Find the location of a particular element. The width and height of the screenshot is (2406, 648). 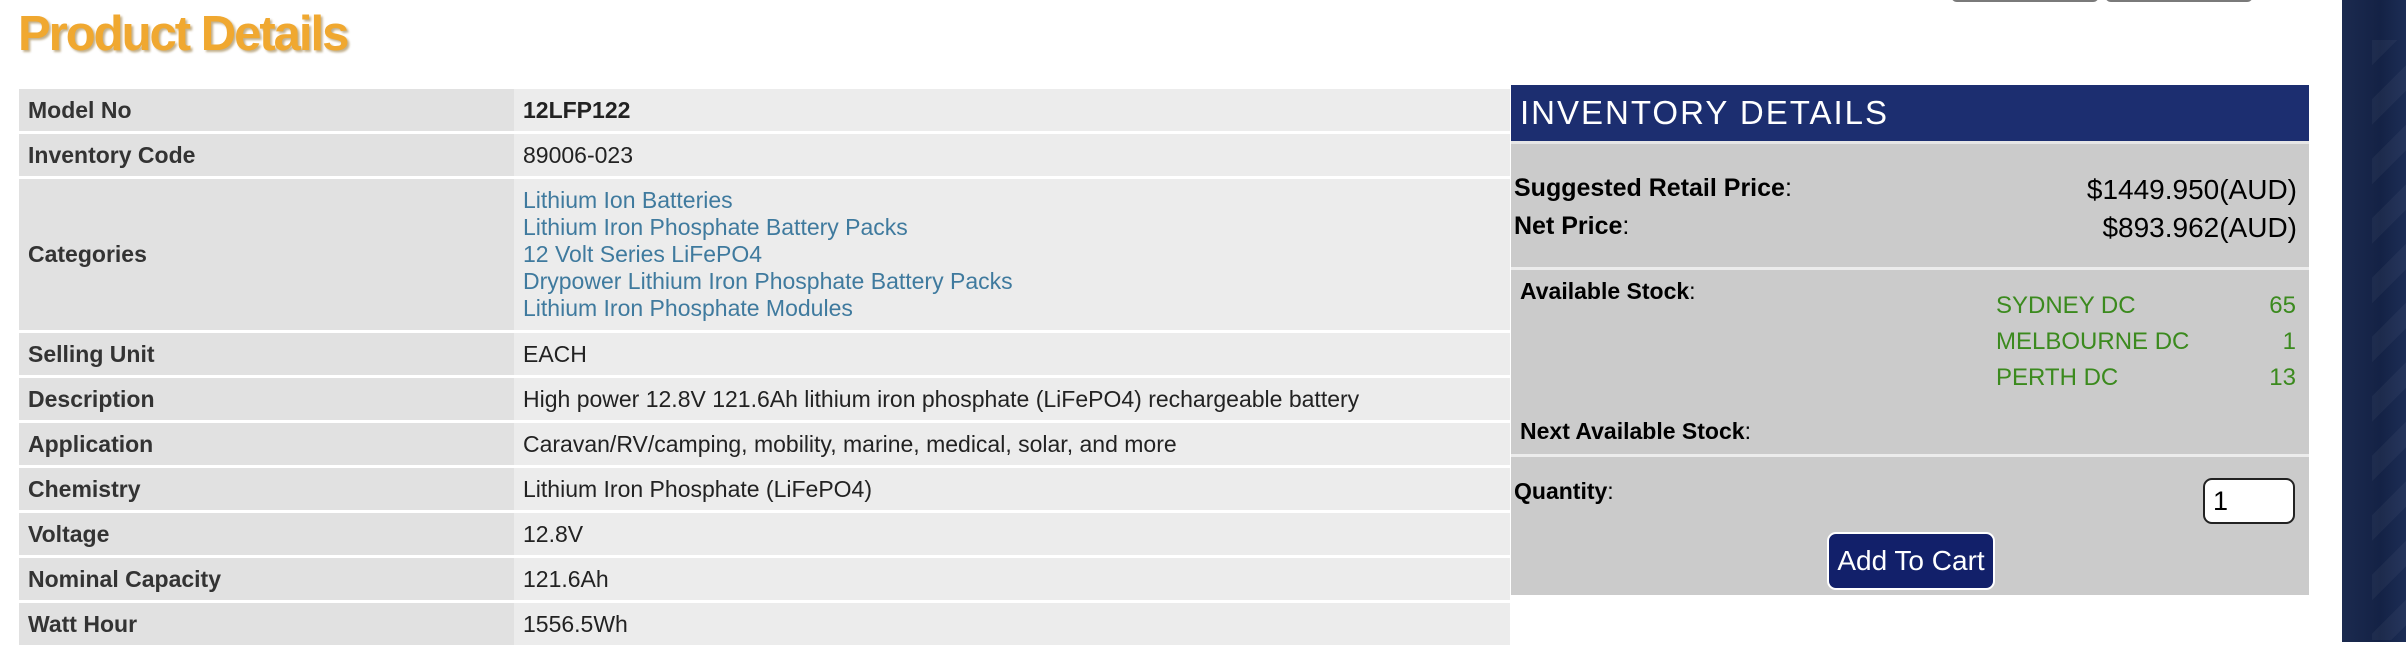

inventory-header: INVENTORY DETAILS is located at coordinates (1910, 114).